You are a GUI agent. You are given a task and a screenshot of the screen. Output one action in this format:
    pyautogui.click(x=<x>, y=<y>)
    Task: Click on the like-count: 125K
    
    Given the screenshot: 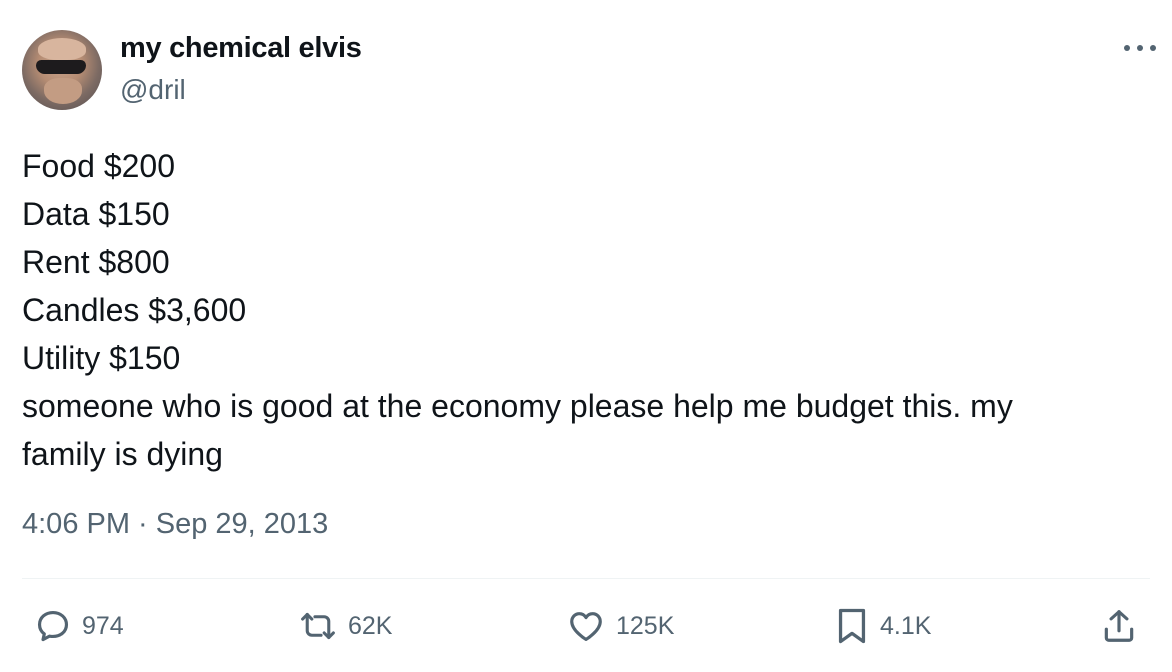 What is the action you would take?
    pyautogui.click(x=645, y=625)
    